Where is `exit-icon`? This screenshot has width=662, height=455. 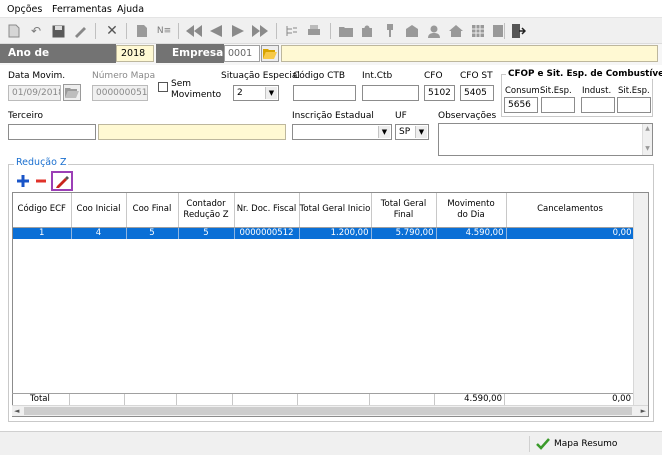 exit-icon is located at coordinates (518, 31).